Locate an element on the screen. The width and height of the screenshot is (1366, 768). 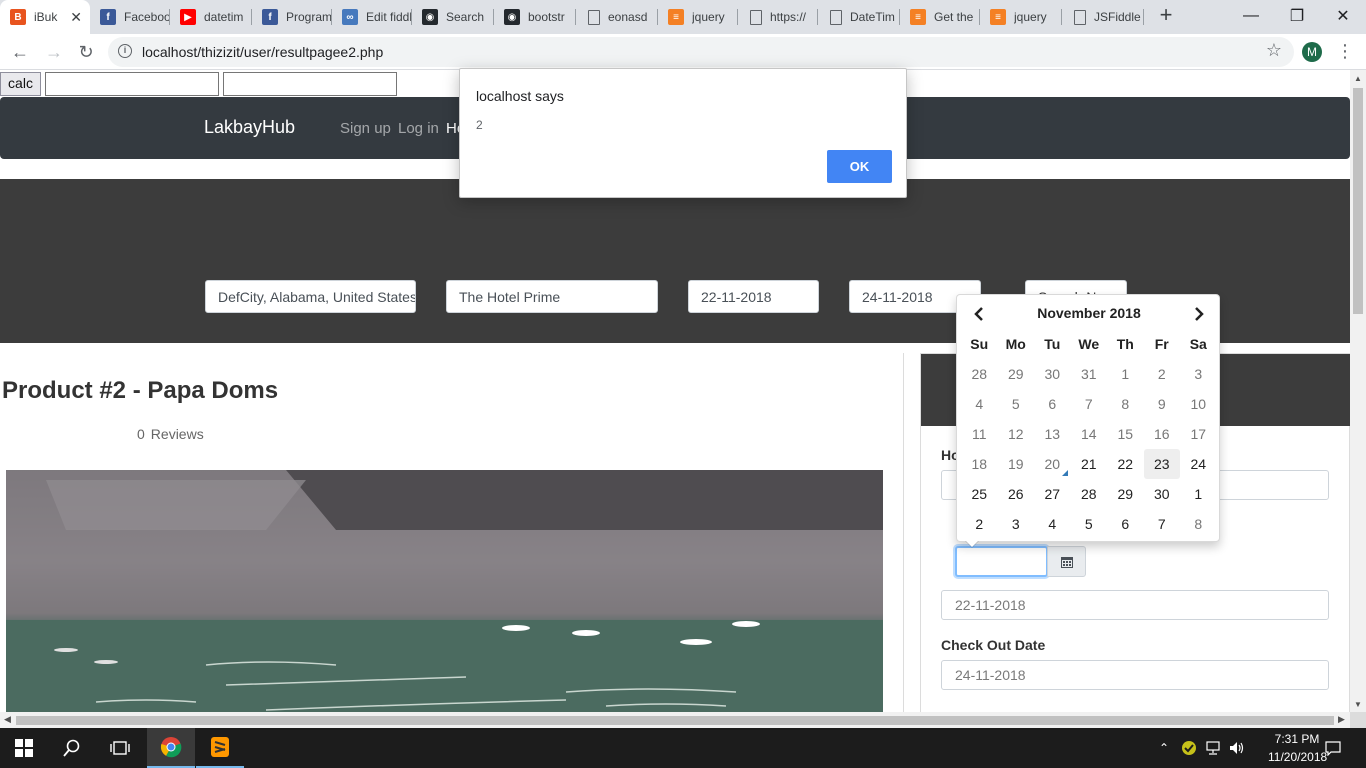
scroll-right-arrow: ▶ is located at coordinates (1341, 719).